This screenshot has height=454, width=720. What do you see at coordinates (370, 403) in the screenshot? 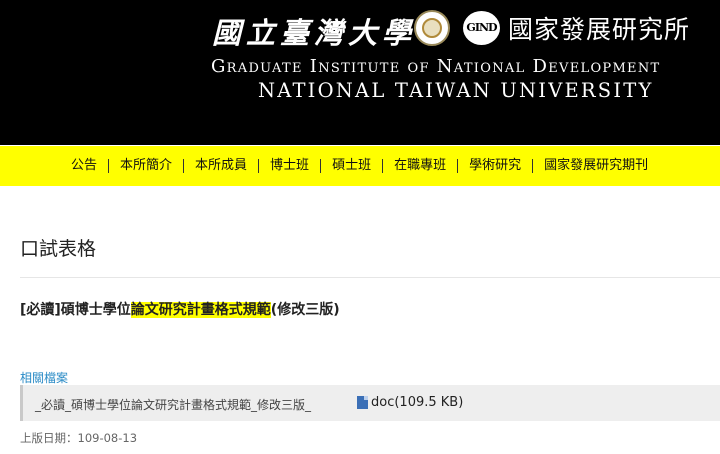
I see `file-row: _必讀_碩博士學位論文研究計畫格式規範_修改三版_ doc(109.5 KB)` at bounding box center [370, 403].